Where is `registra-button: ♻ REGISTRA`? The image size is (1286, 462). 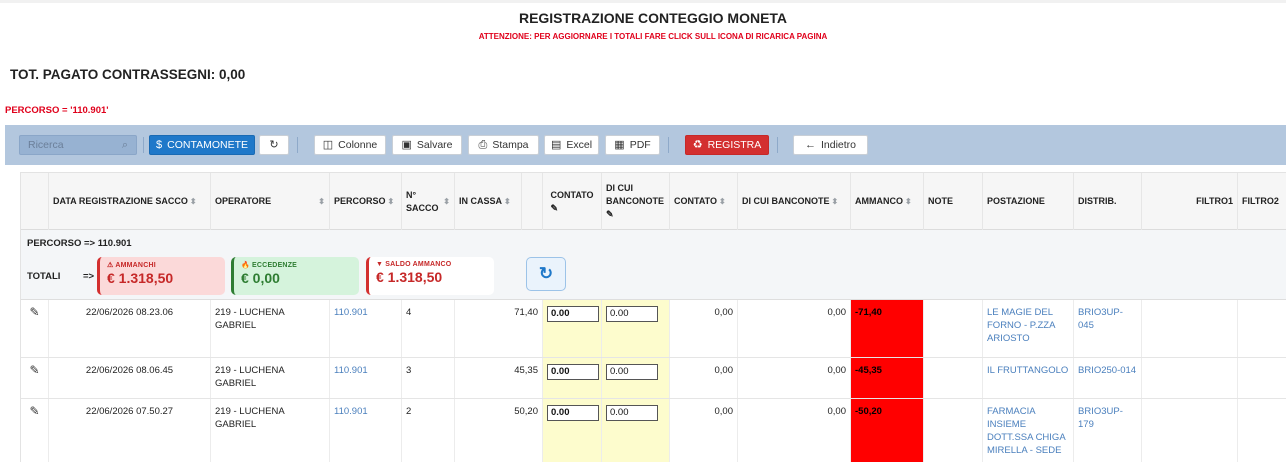 registra-button: ♻ REGISTRA is located at coordinates (727, 145).